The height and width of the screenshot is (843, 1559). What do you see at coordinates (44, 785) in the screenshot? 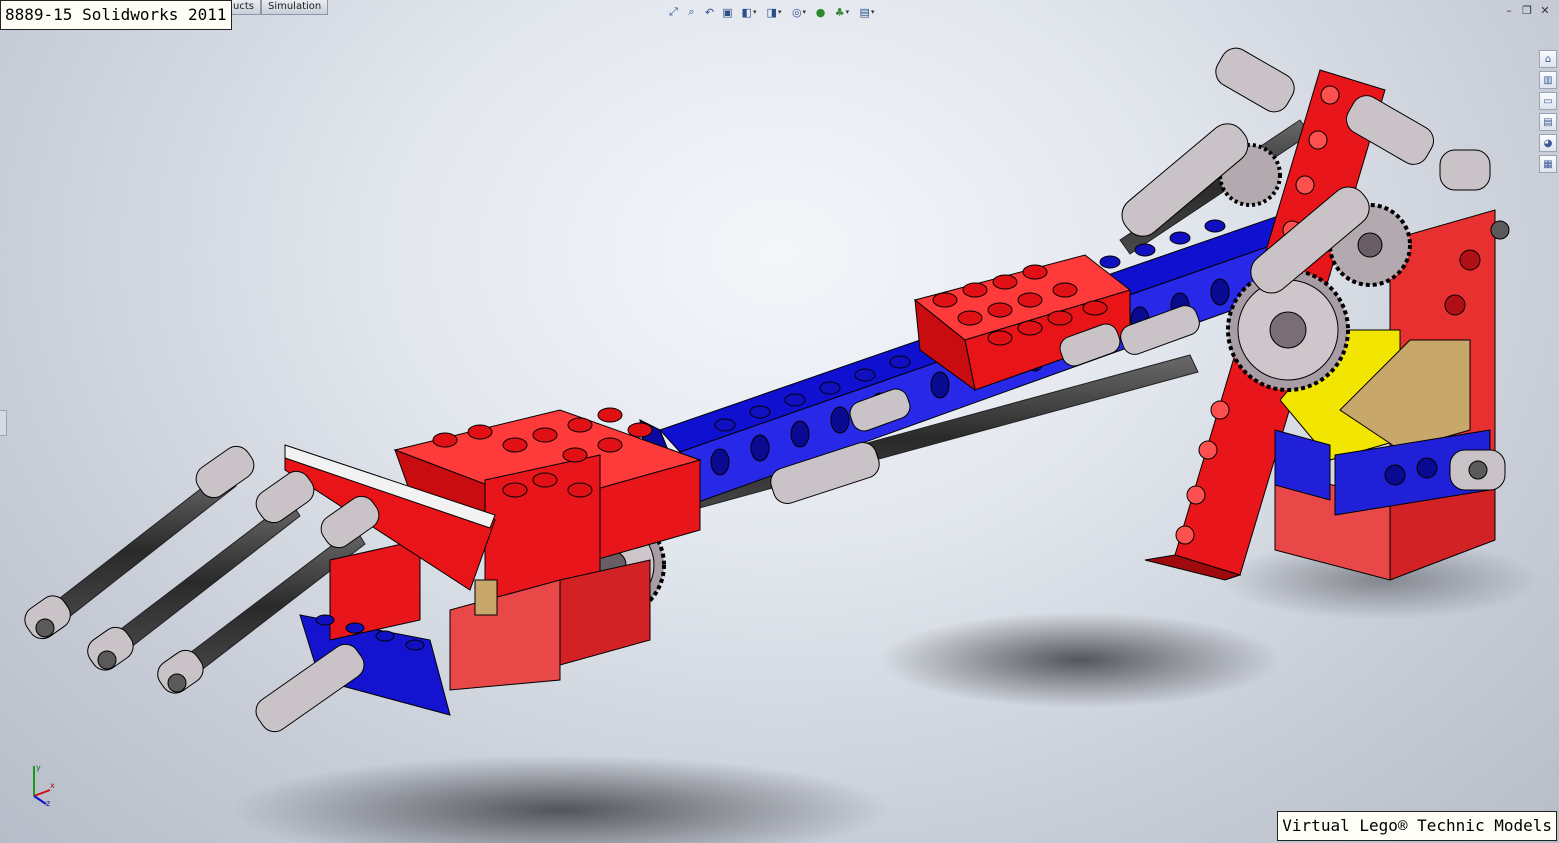
I see `reference-triad: y x z` at bounding box center [44, 785].